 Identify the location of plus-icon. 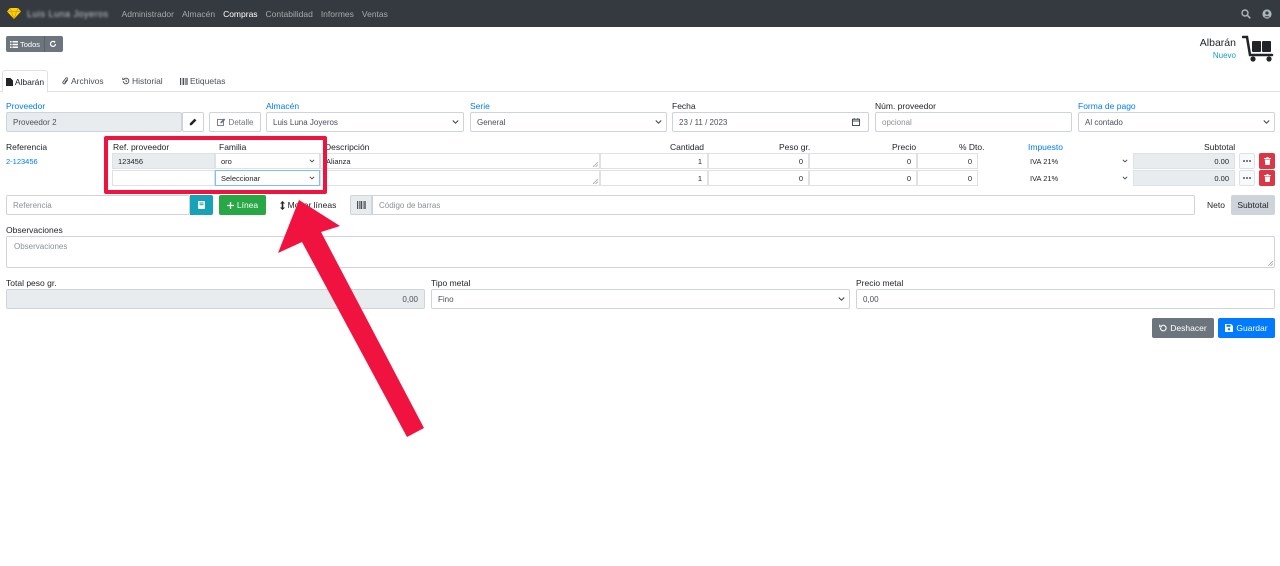
(230, 205).